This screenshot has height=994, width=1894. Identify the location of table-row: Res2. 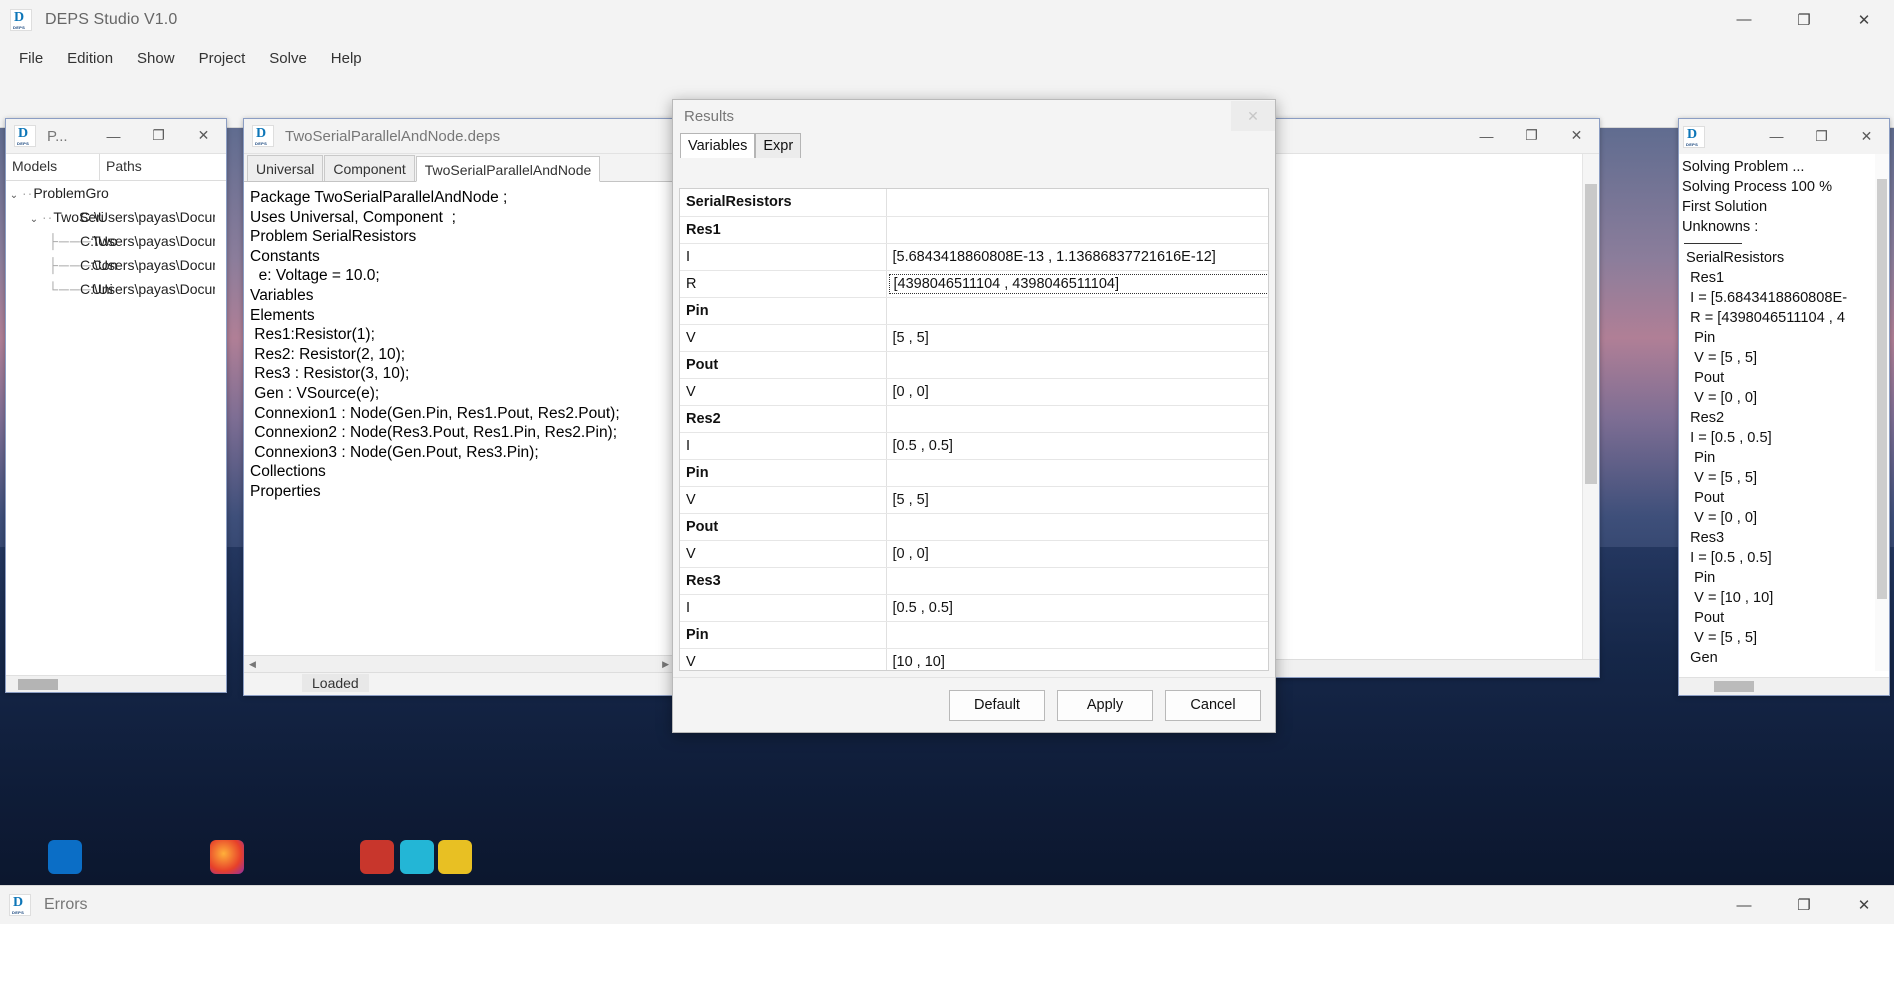
(974, 419).